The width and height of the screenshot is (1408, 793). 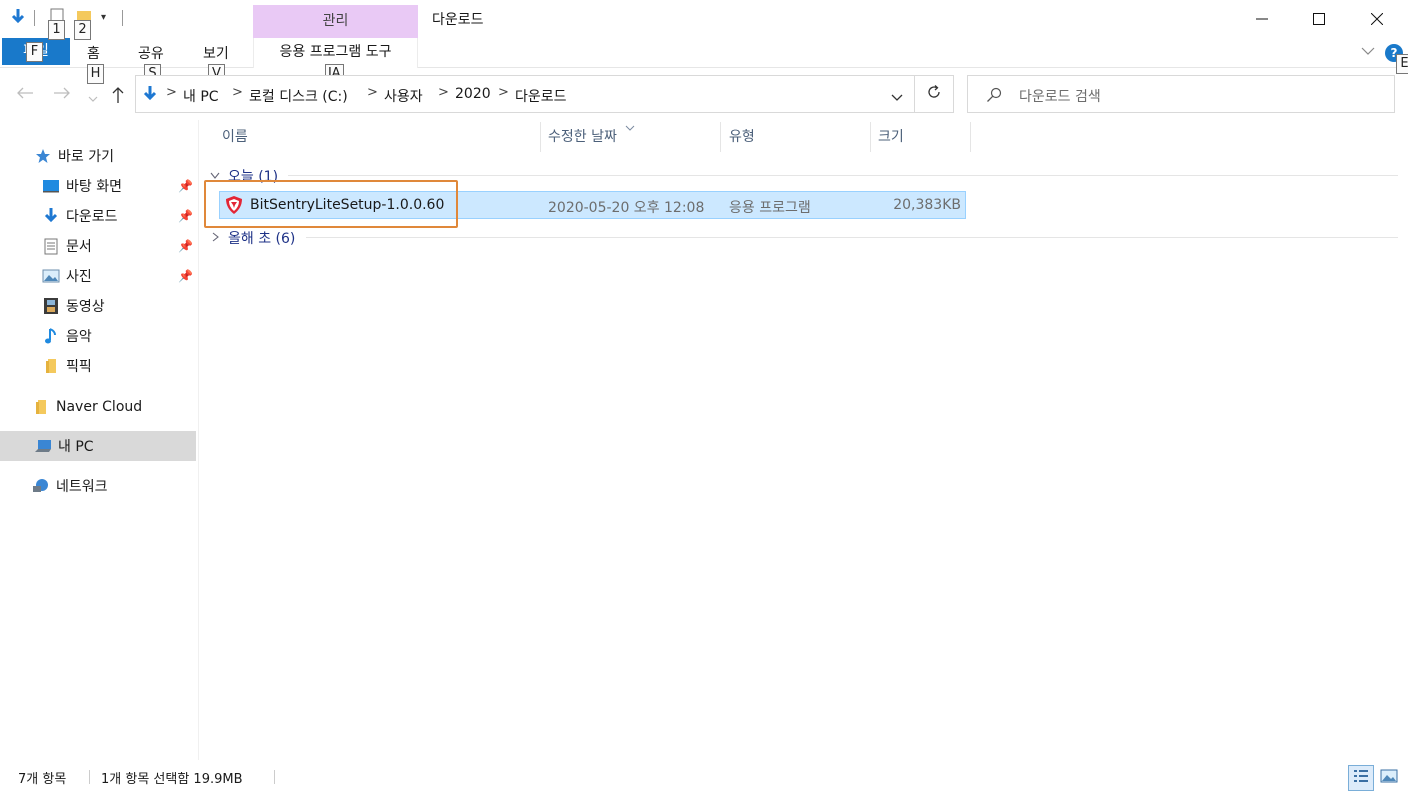 I want to click on nav-naver-cloud: Naver Cloud, so click(x=98, y=407).